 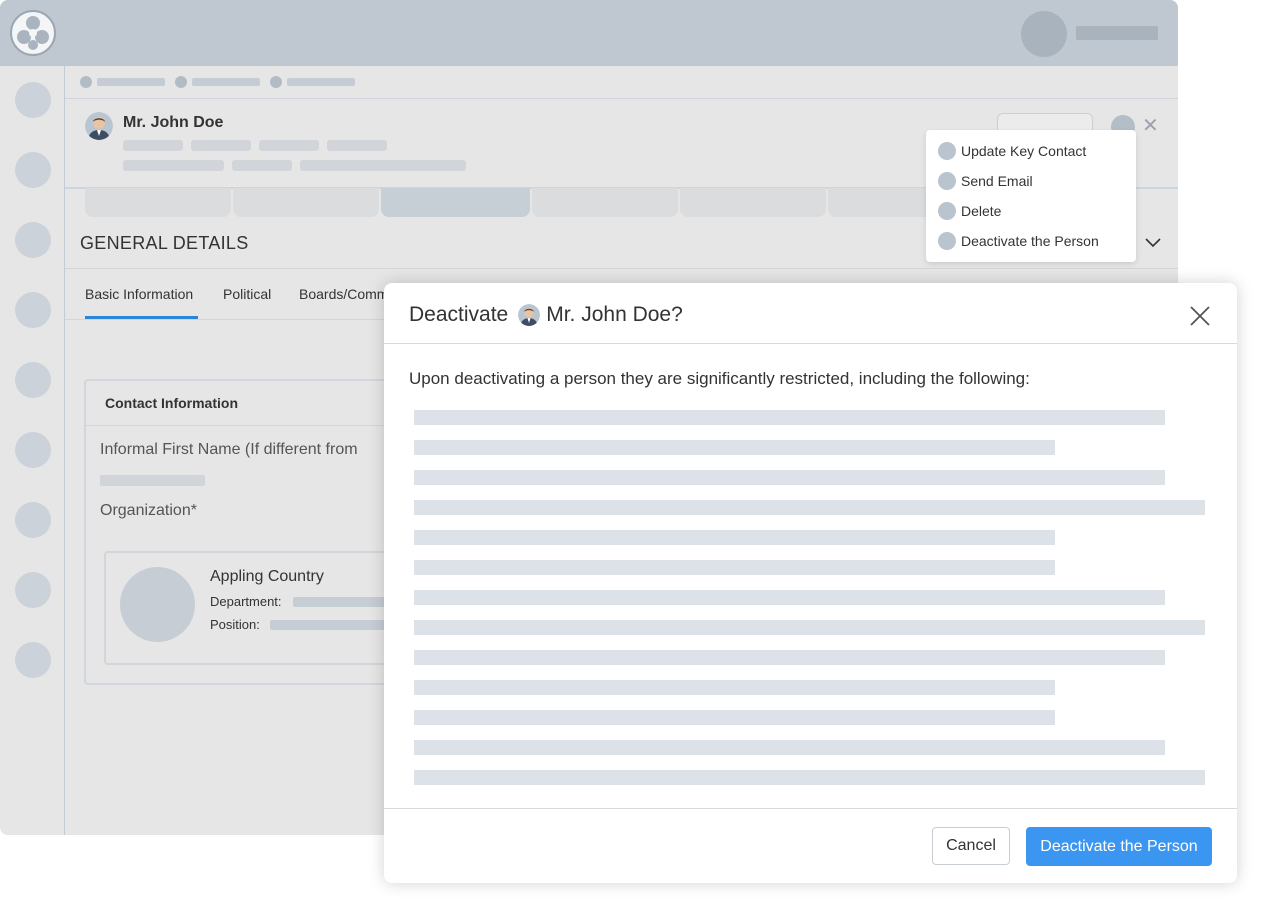 I want to click on menu-item-send-email: Send Email, so click(x=985, y=181).